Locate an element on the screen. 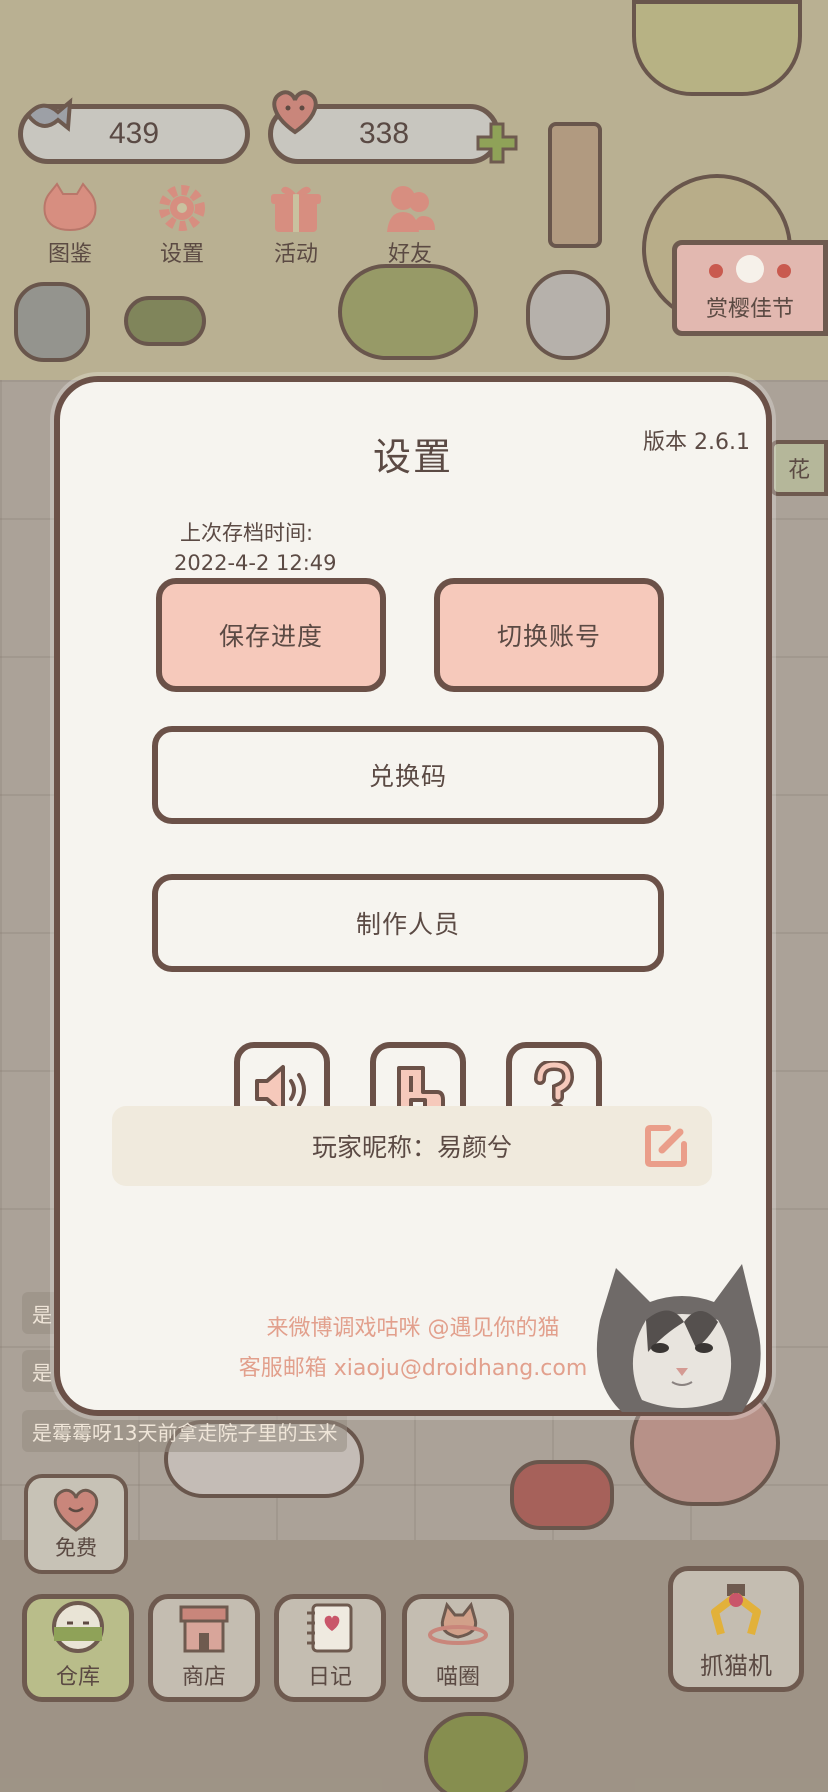 Image resolution: width=828 pixels, height=1792 pixels. version-label: 版本 2.6.1 is located at coordinates (696, 442).